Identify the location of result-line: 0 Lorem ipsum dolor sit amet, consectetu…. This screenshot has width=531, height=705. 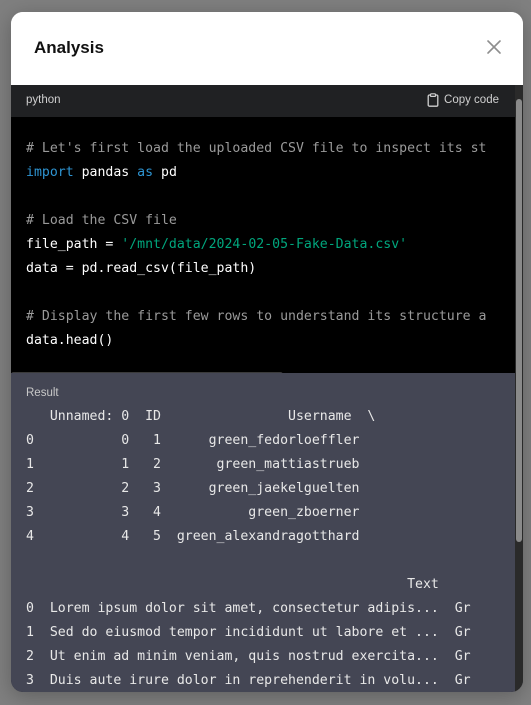
(248, 608).